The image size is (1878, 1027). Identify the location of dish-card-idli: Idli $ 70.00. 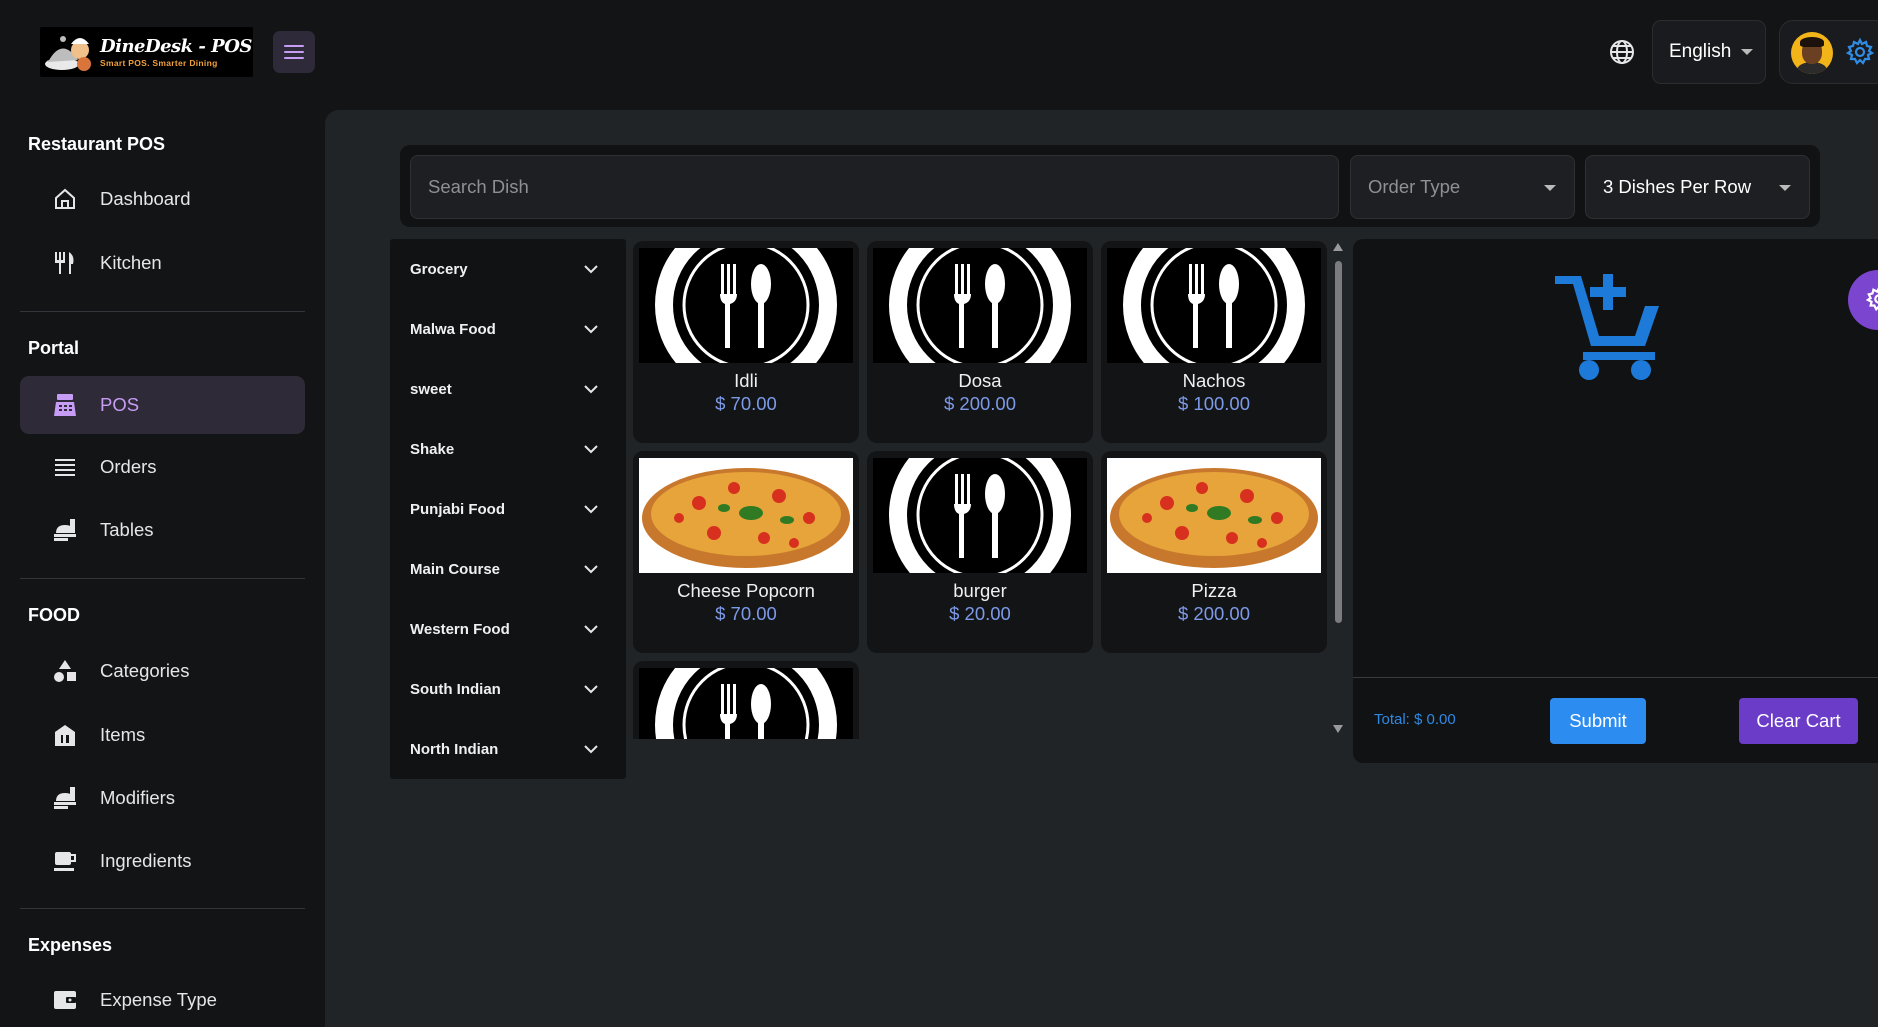
(746, 342).